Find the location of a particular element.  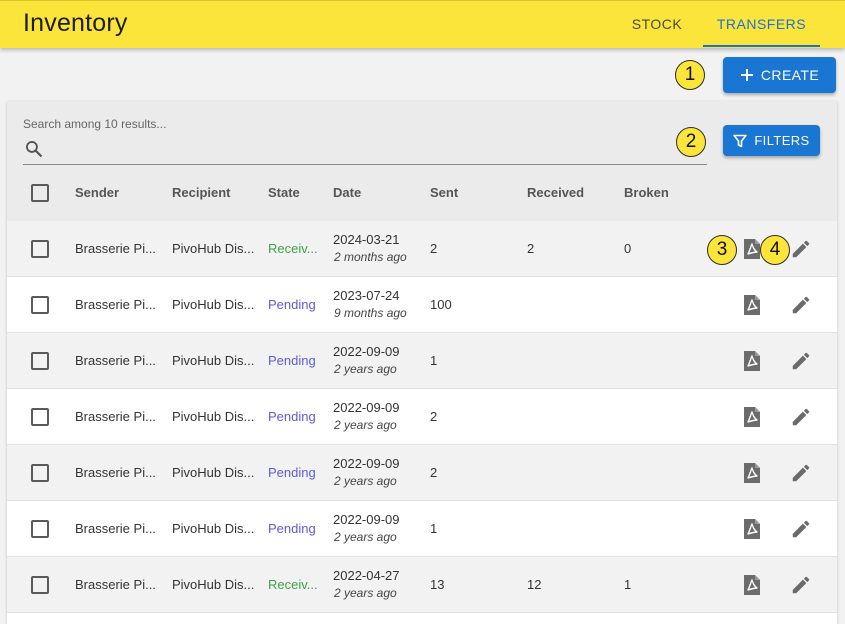

select-all-checkbox is located at coordinates (40, 193).